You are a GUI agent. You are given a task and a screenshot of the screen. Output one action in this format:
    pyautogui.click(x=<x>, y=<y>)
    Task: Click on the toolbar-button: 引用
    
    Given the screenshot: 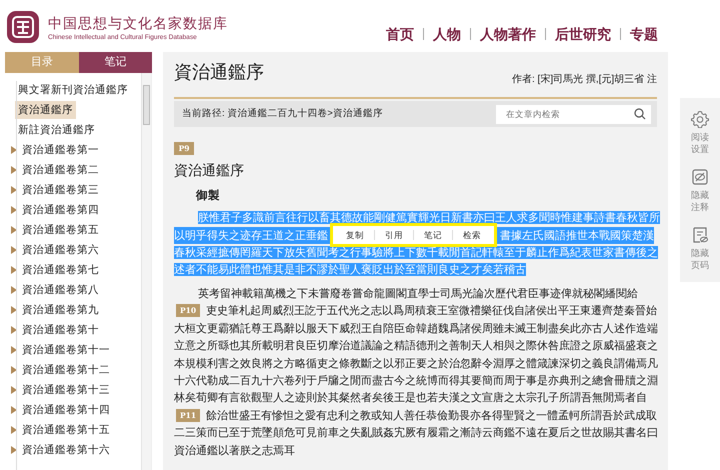 What is the action you would take?
    pyautogui.click(x=394, y=235)
    